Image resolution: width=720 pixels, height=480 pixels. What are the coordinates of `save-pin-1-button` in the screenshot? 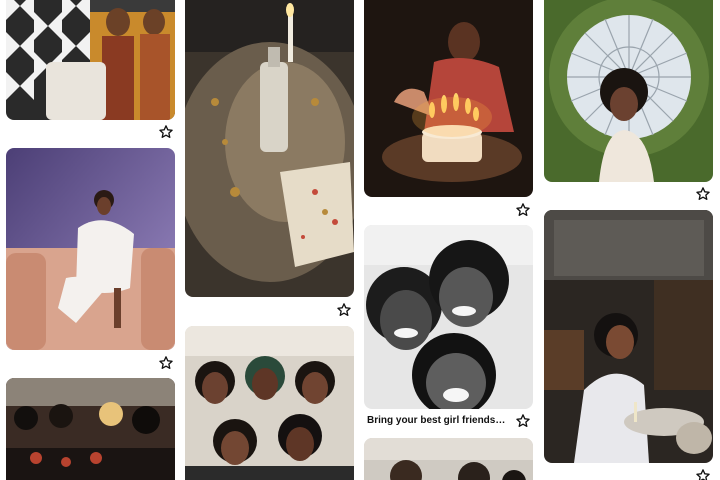 It's located at (166, 132).